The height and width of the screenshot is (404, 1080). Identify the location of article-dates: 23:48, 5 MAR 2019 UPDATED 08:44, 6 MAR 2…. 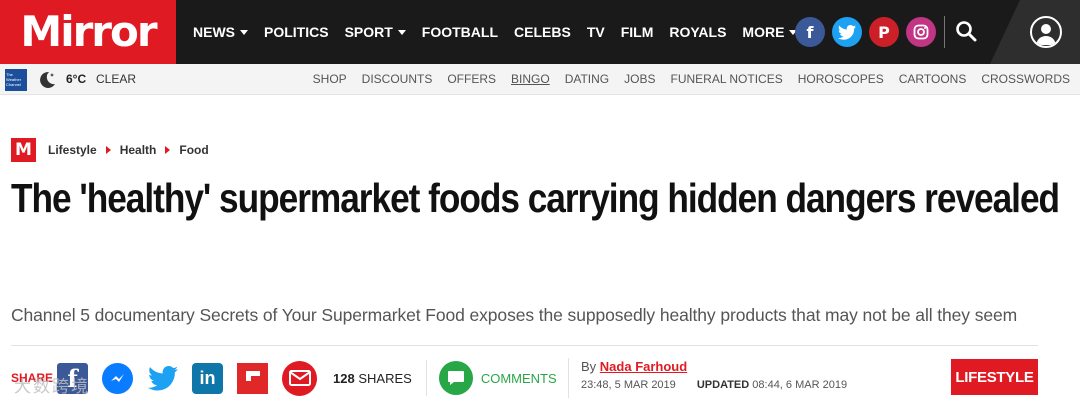
(714, 385).